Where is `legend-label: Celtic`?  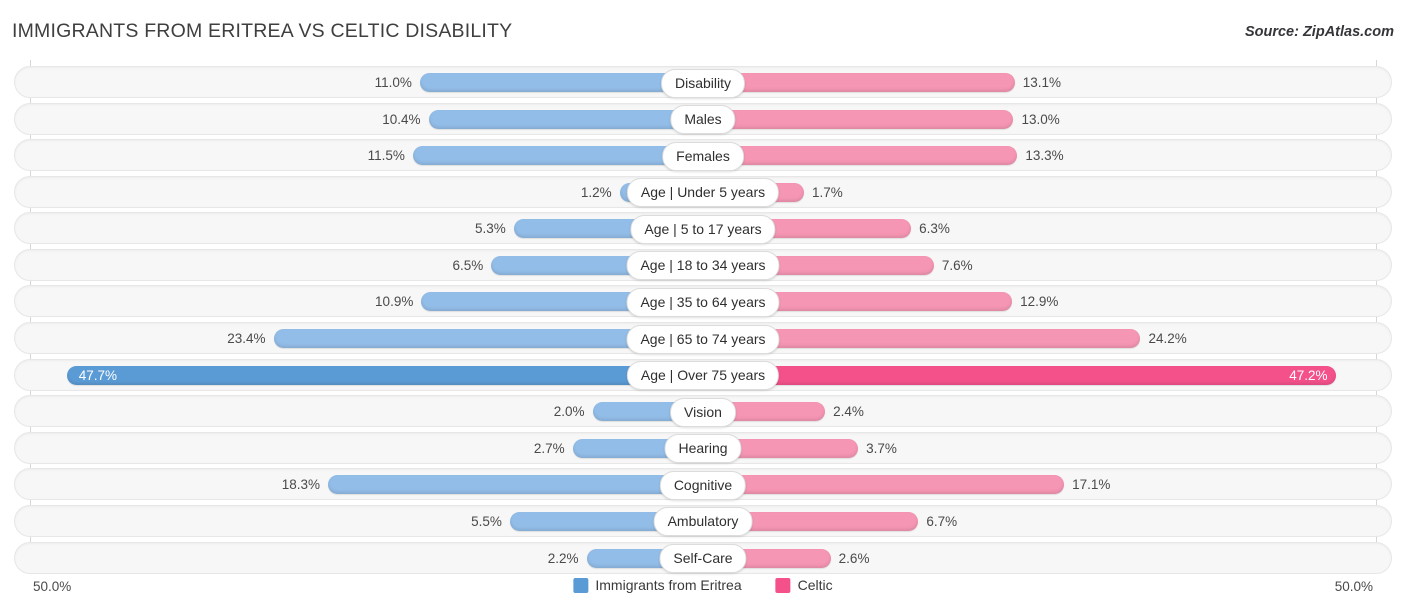
legend-label: Celtic is located at coordinates (815, 585).